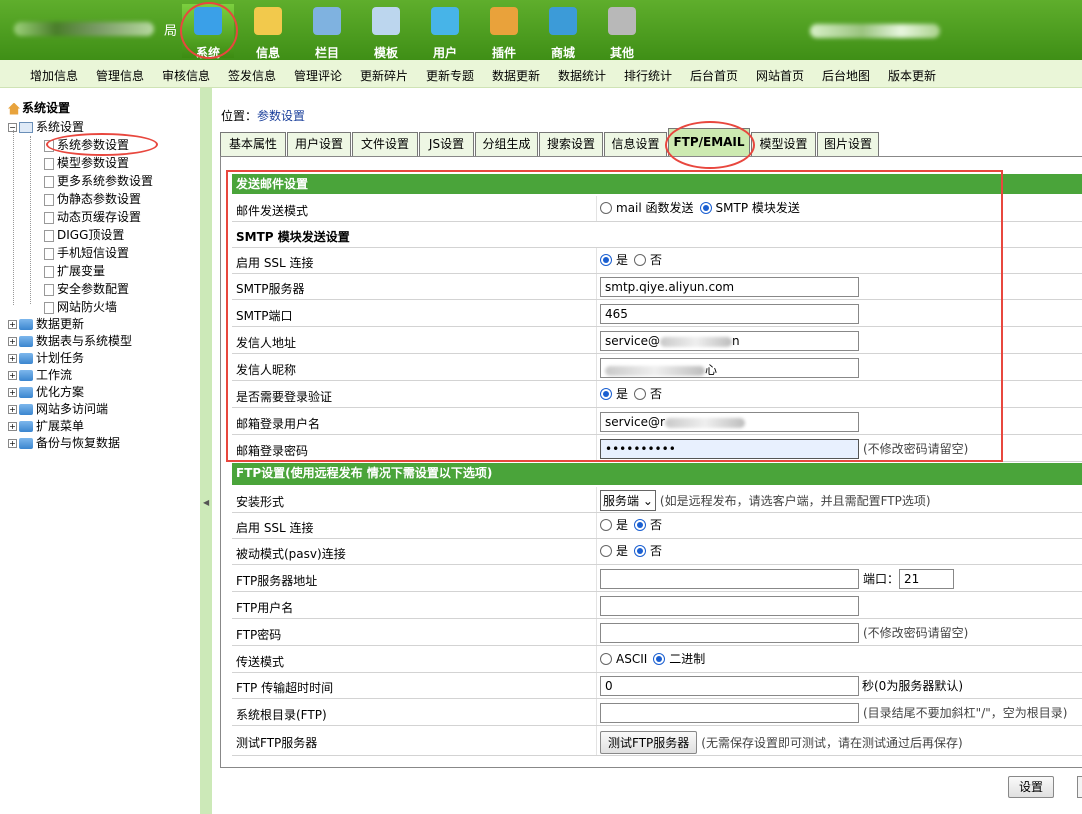  What do you see at coordinates (384, 75) in the screenshot?
I see `quick-menu-item: 更新碎片` at bounding box center [384, 75].